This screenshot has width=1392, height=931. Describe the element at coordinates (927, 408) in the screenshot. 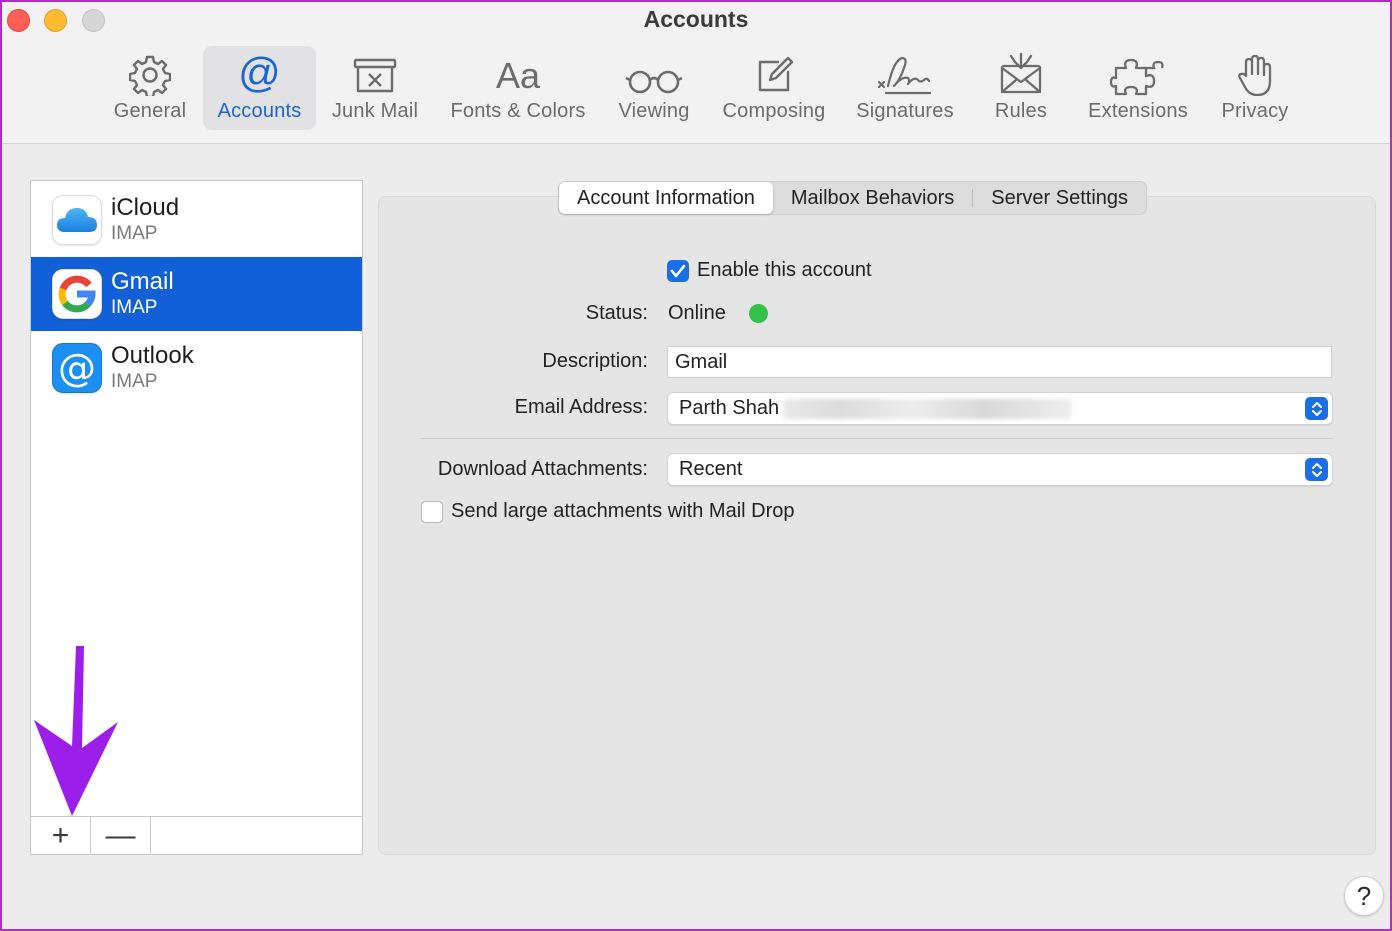

I see `redacted-email` at that location.